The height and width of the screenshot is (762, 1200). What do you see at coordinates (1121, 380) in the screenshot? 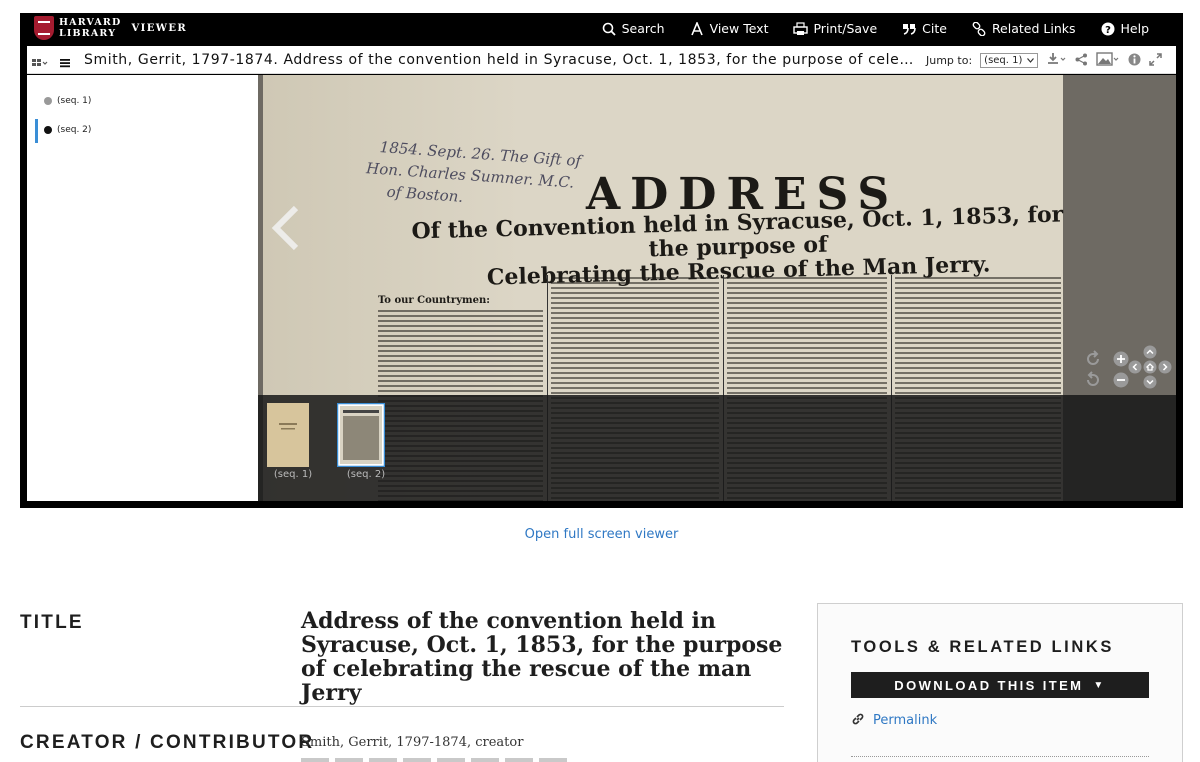
I see `zoom-out-icon` at bounding box center [1121, 380].